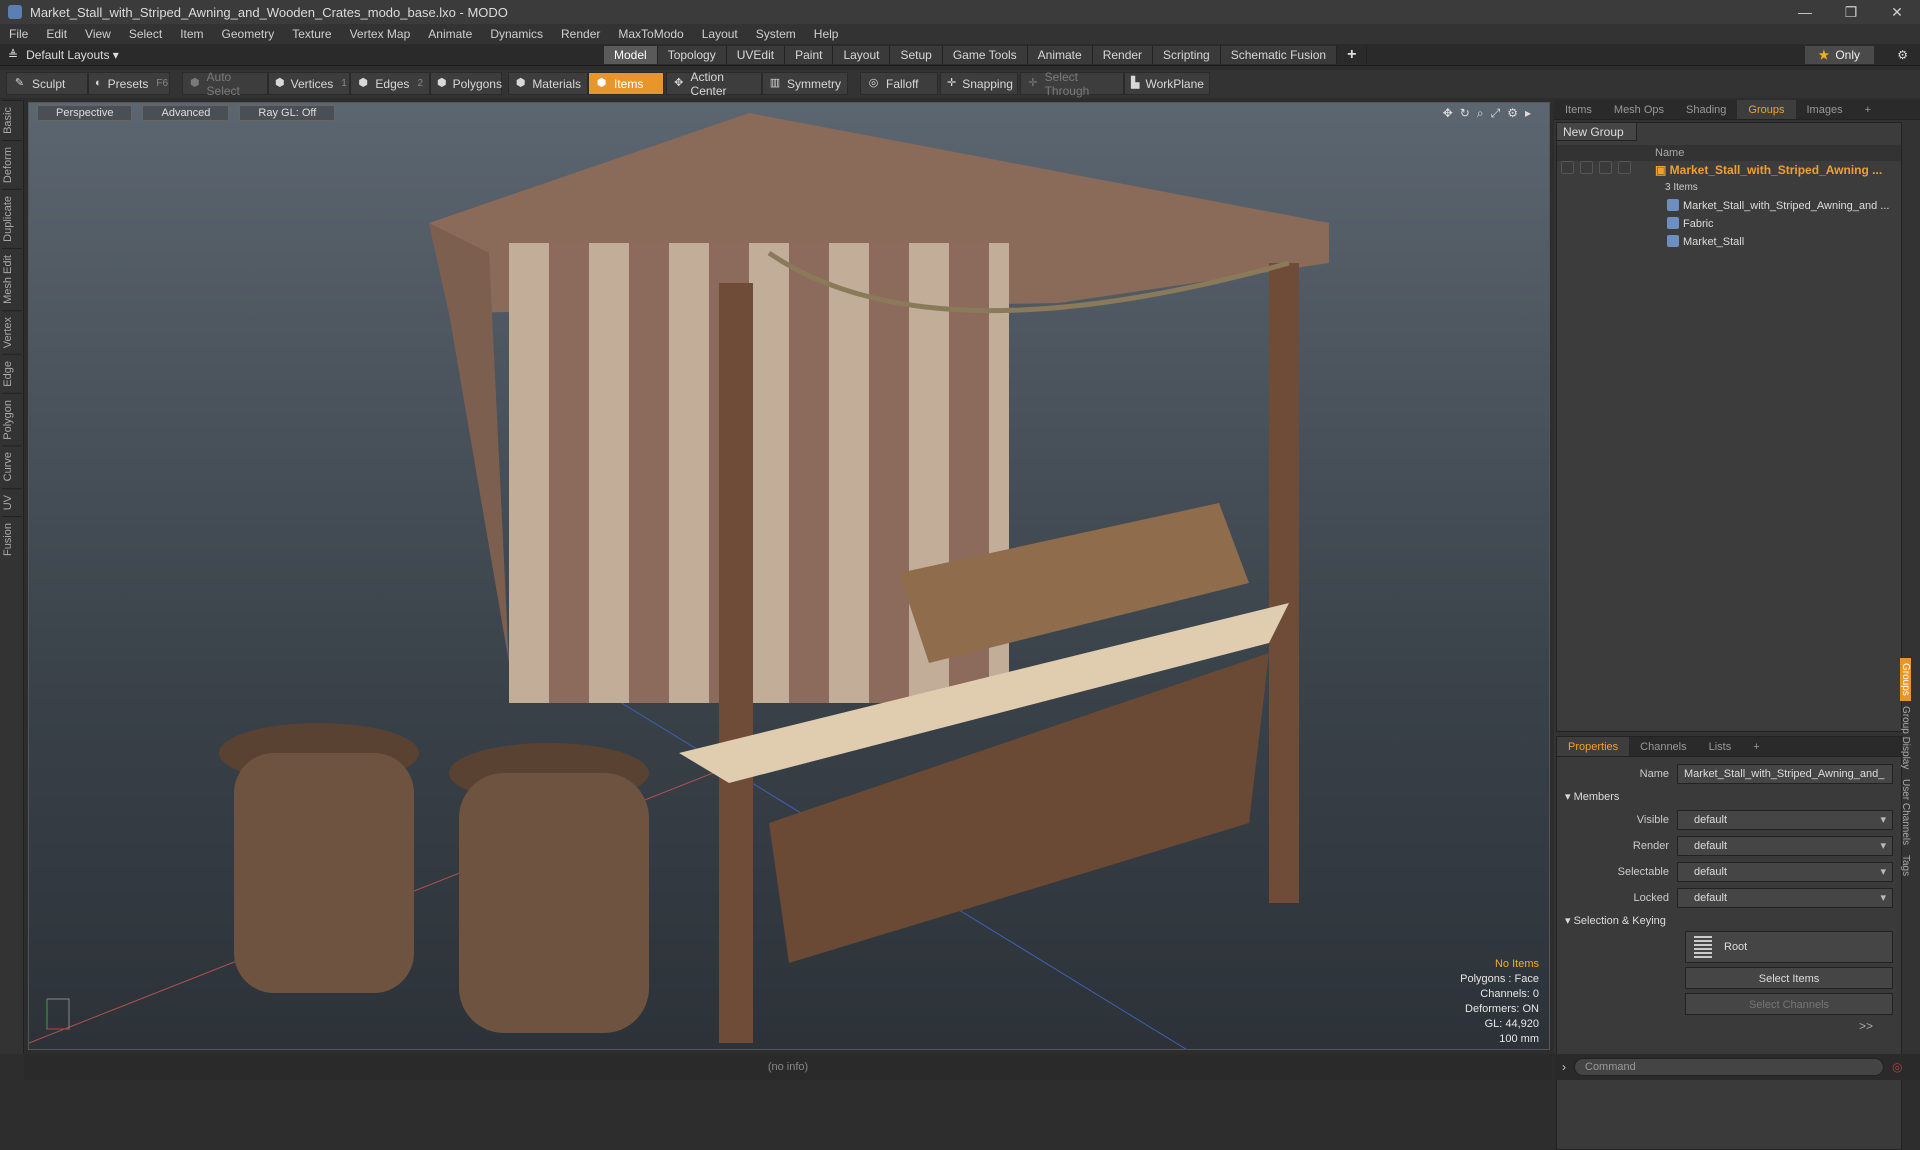 The height and width of the screenshot is (1150, 1920). What do you see at coordinates (11, 331) in the screenshot?
I see `tab-vertex: Vertex` at bounding box center [11, 331].